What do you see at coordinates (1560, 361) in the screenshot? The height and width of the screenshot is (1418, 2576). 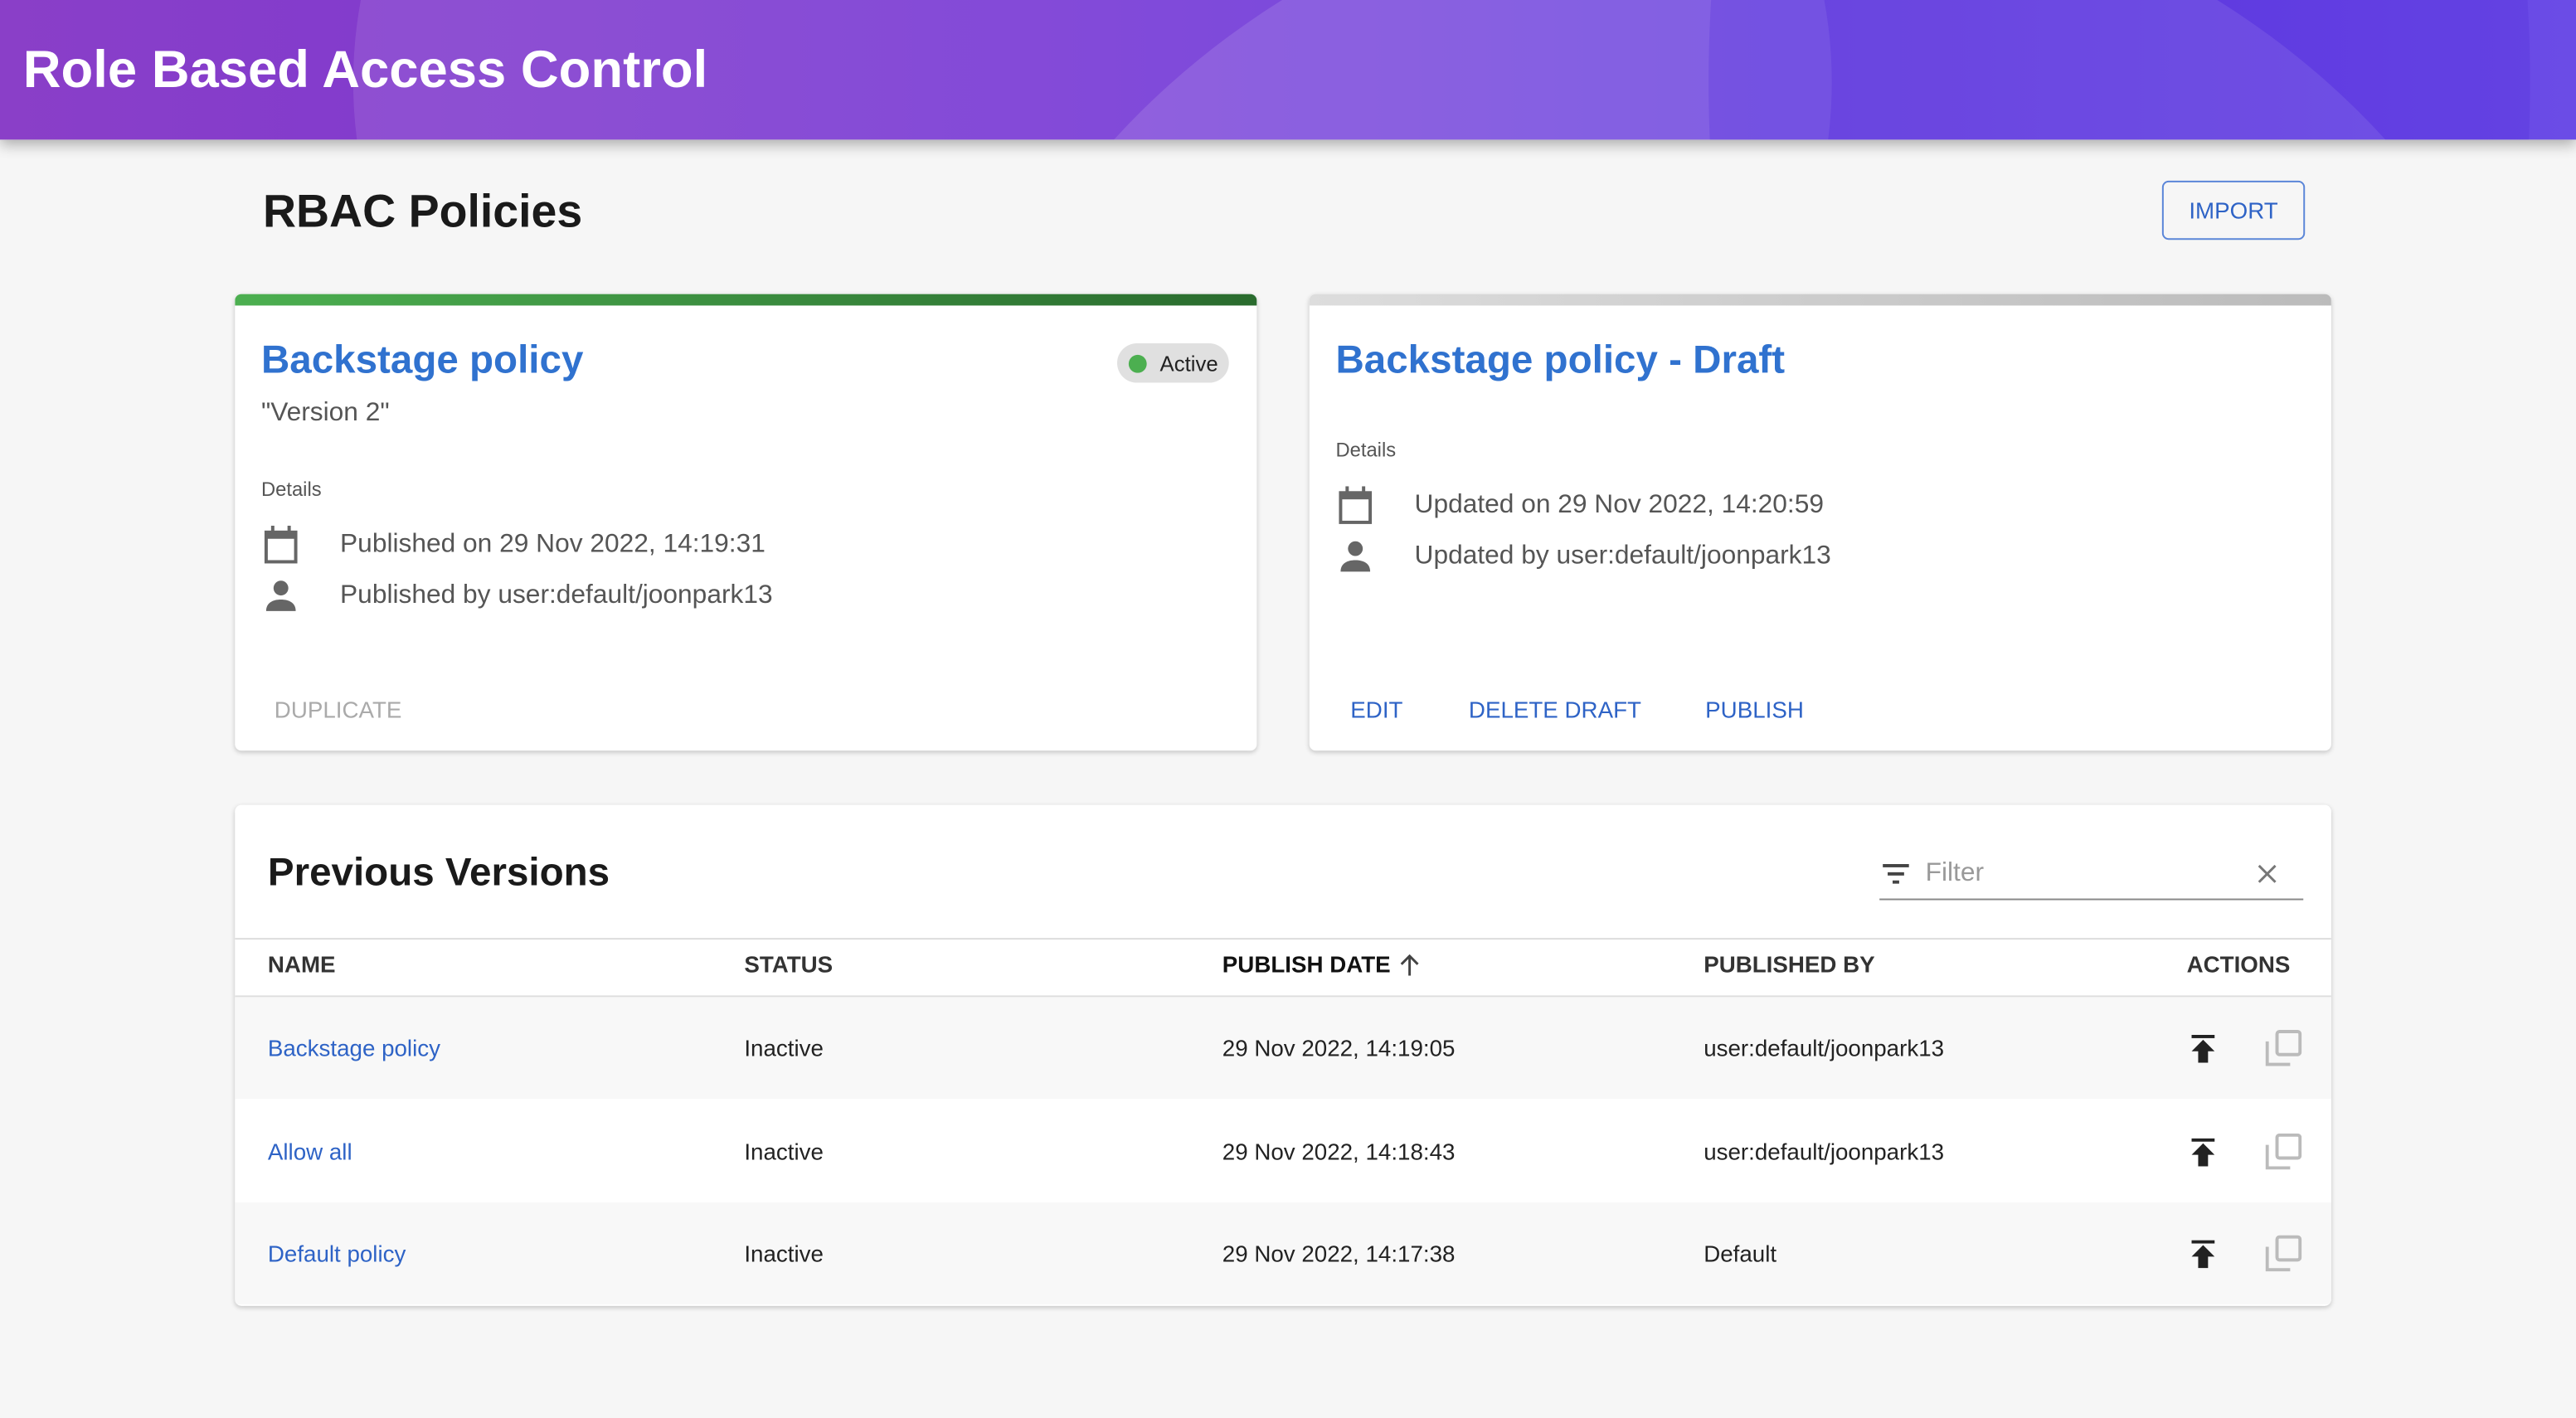 I see `draft-title: Backstage policy - Draft` at bounding box center [1560, 361].